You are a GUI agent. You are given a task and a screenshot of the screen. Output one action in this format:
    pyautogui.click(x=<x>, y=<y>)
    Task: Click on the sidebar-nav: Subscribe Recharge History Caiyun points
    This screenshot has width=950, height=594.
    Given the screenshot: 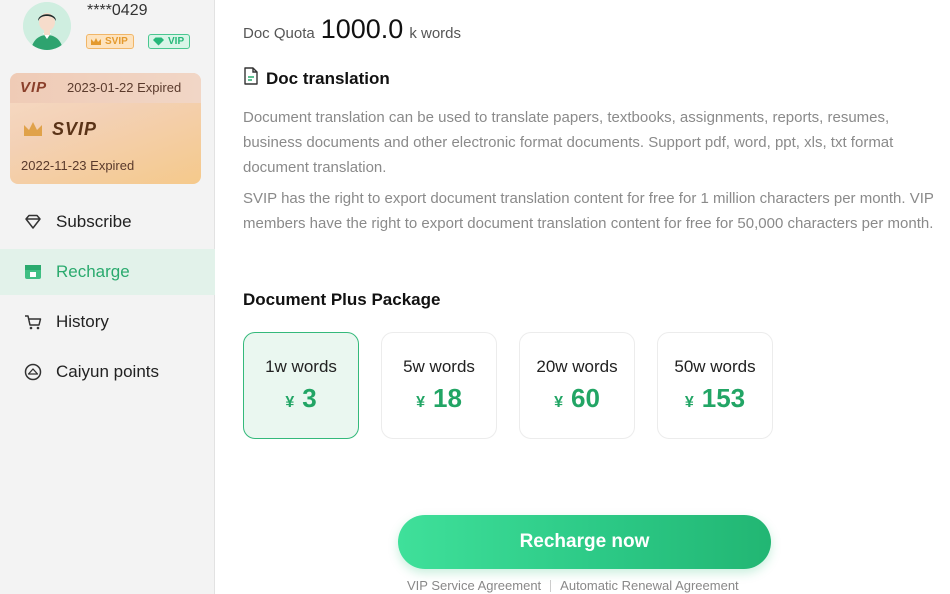 What is the action you would take?
    pyautogui.click(x=107, y=299)
    